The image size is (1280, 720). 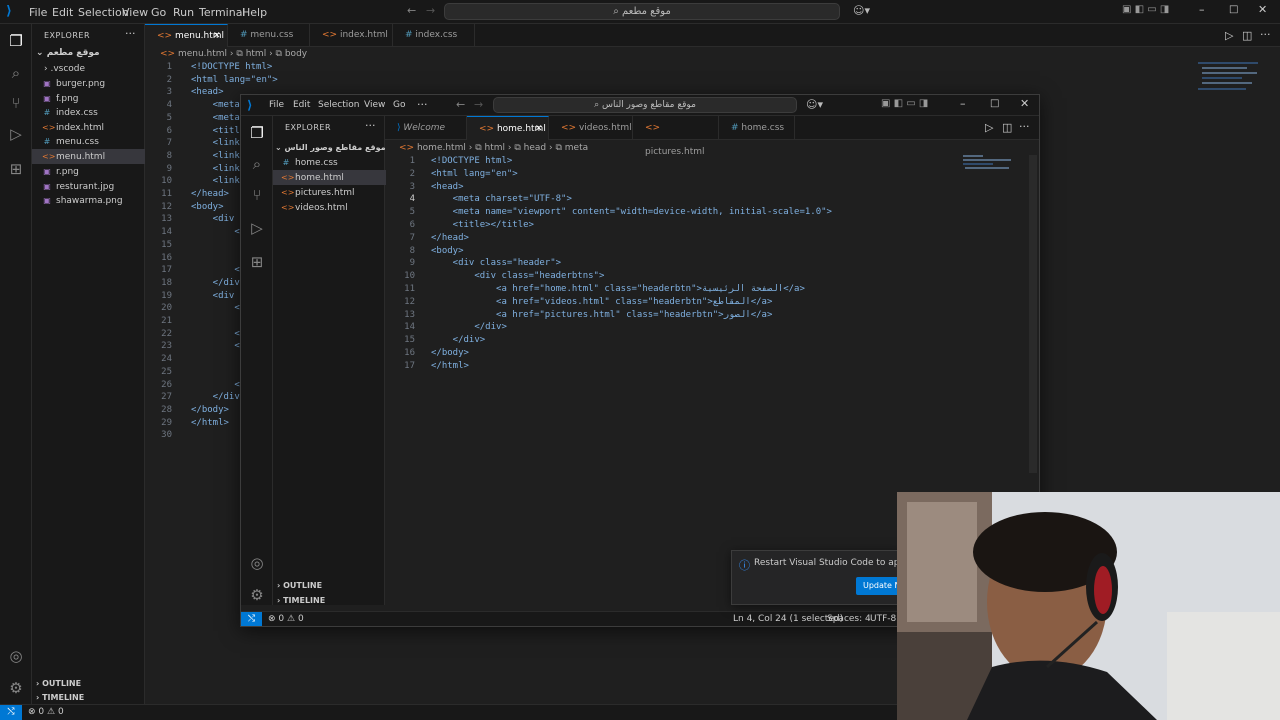 I want to click on breadcrumb-item: head, so click(x=535, y=148).